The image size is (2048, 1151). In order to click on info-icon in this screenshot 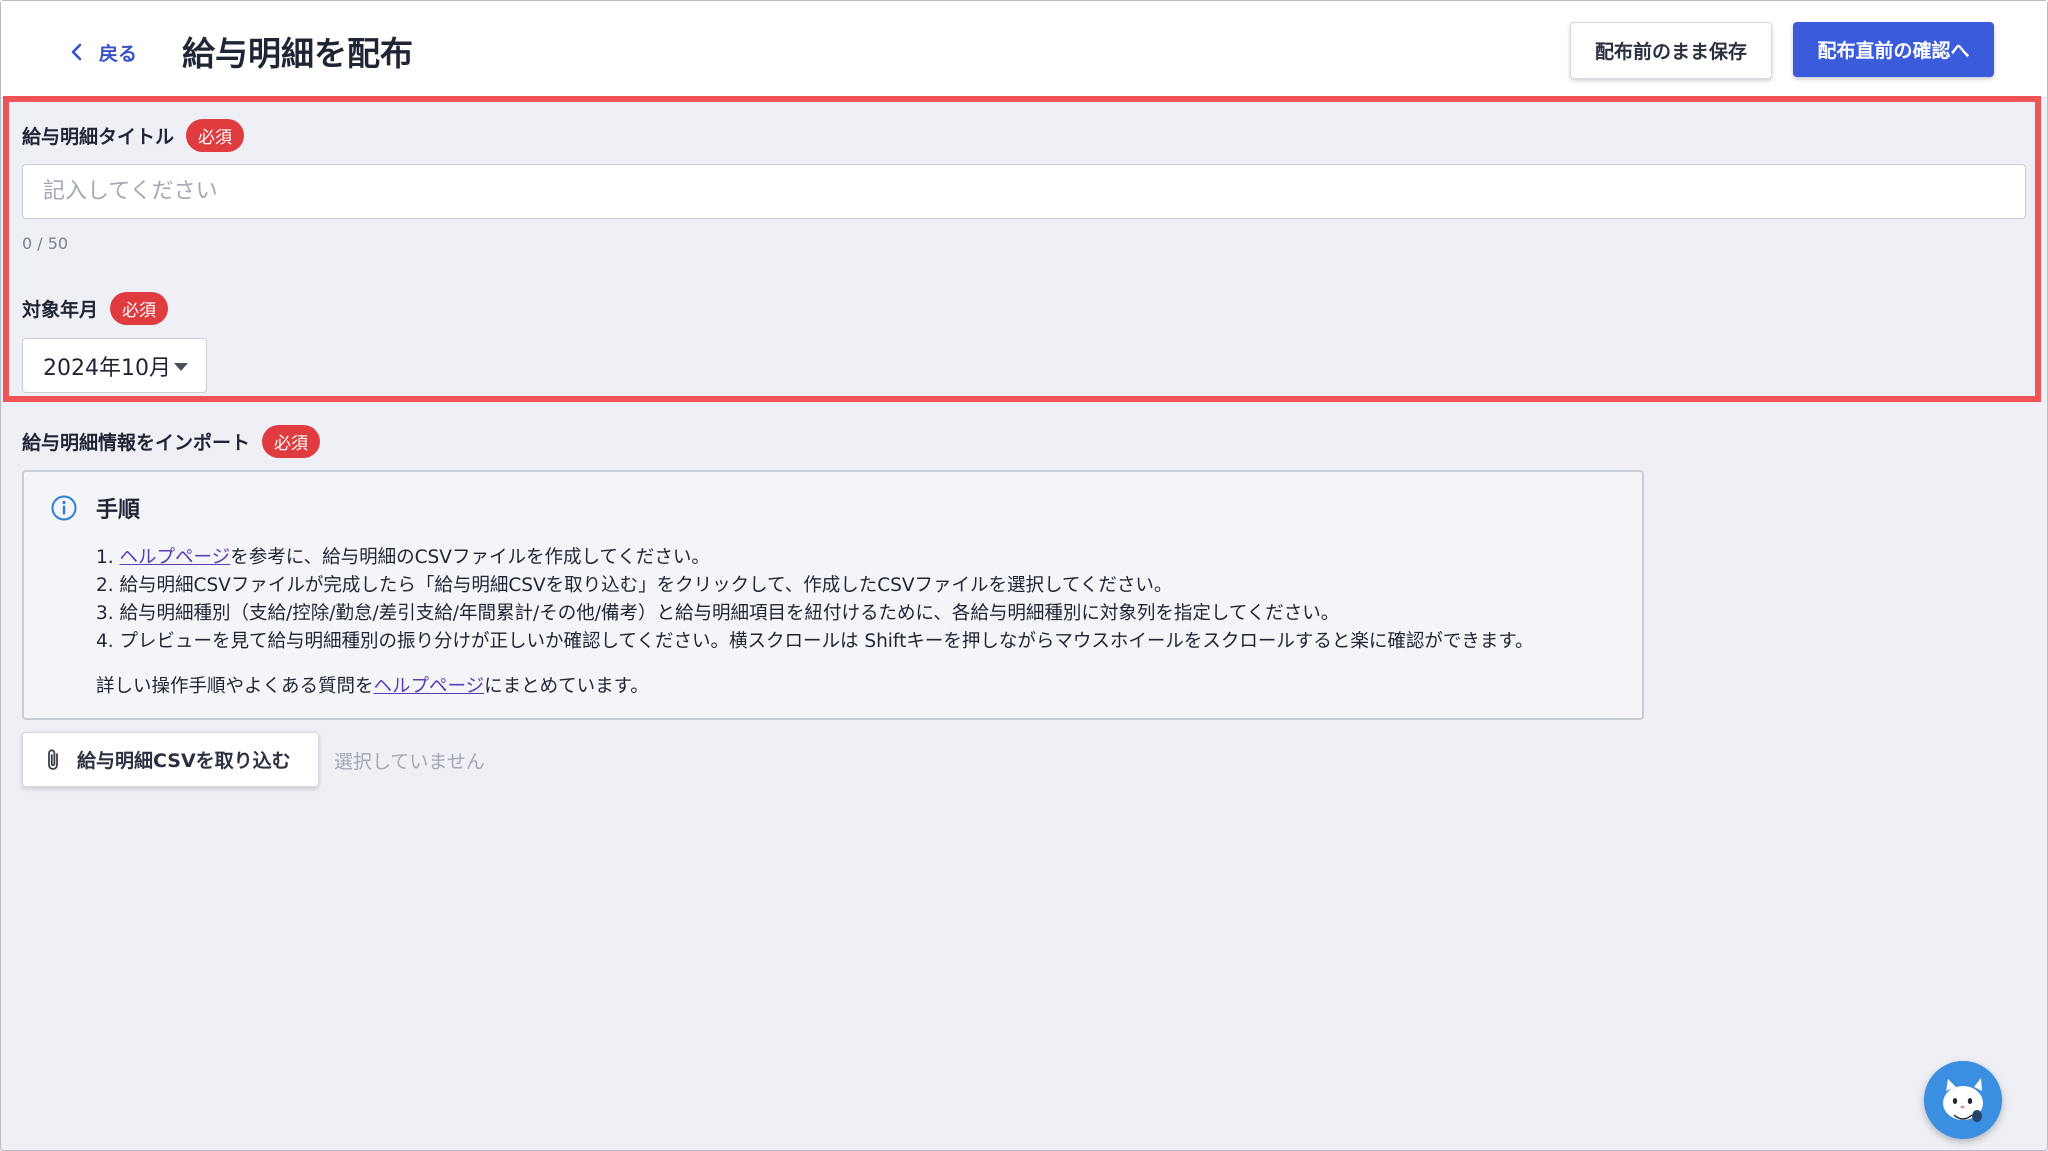, I will do `click(64, 508)`.